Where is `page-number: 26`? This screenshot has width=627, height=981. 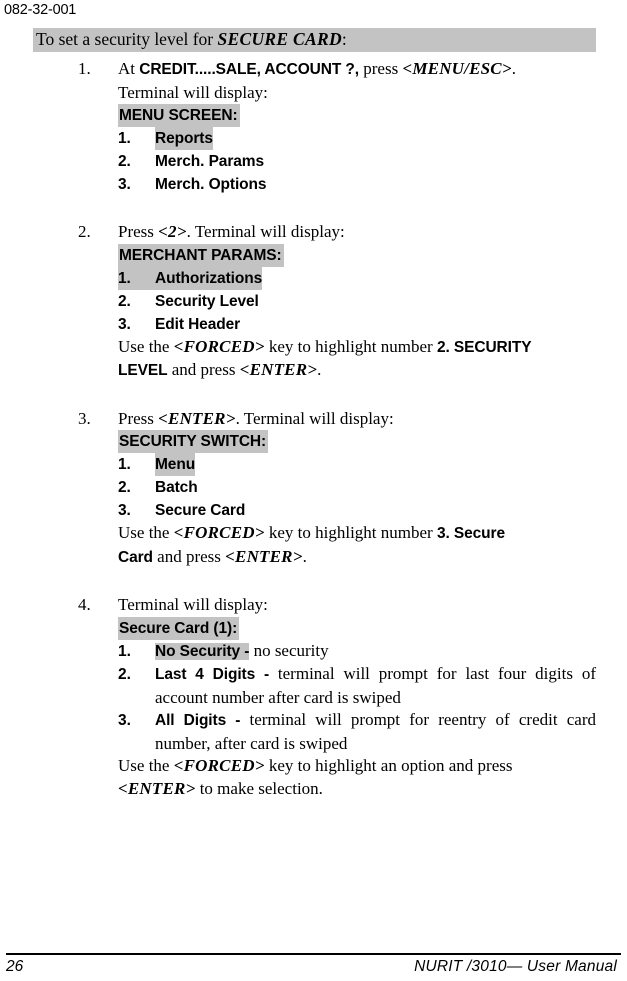 page-number: 26 is located at coordinates (15, 966).